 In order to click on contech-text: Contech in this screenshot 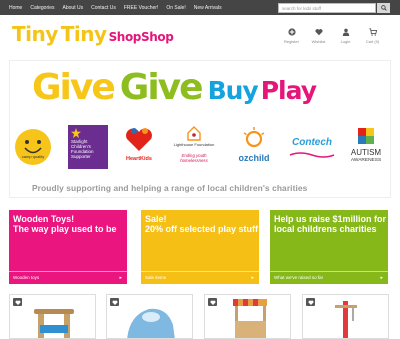, I will do `click(312, 142)`.